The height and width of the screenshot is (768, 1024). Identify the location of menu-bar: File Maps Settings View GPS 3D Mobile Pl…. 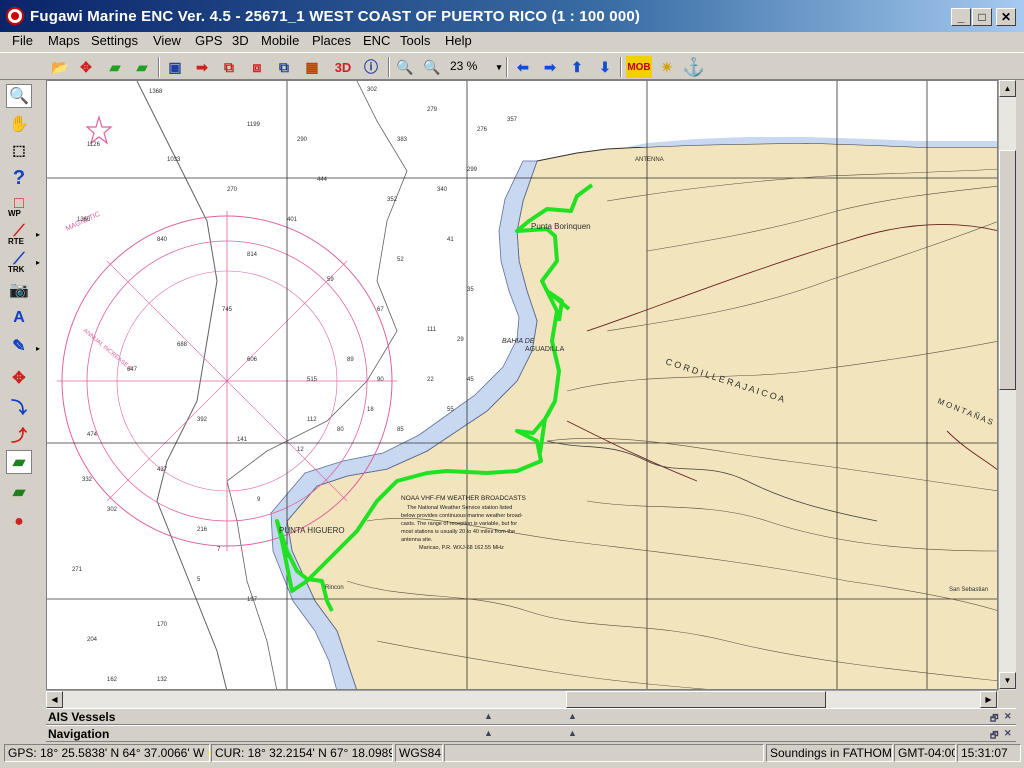
(512, 42).